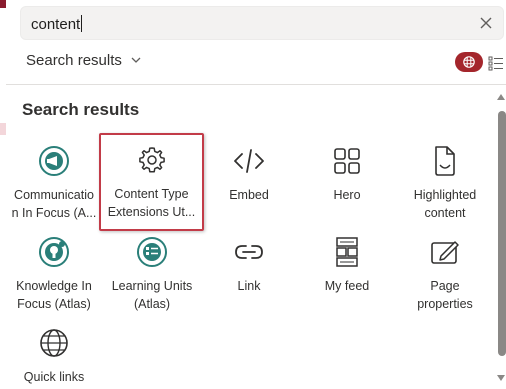 Image resolution: width=506 pixels, height=389 pixels. Describe the element at coordinates (256, 84) in the screenshot. I see `divider` at that location.